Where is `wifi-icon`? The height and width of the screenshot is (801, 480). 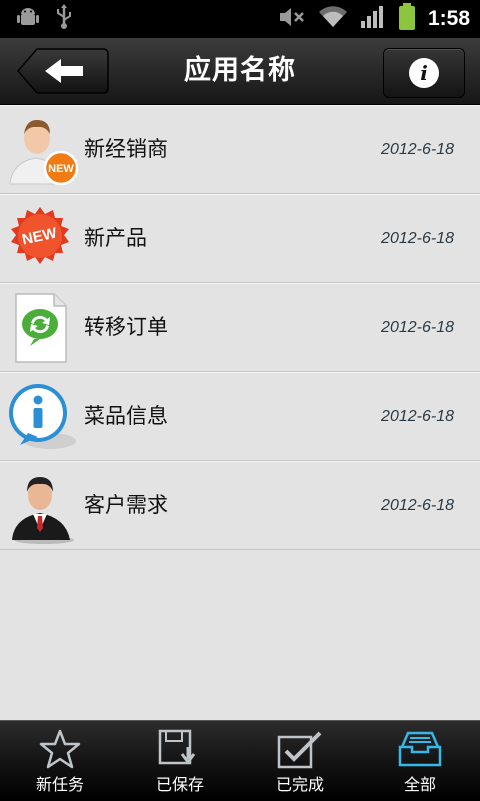
wifi-icon is located at coordinates (333, 19).